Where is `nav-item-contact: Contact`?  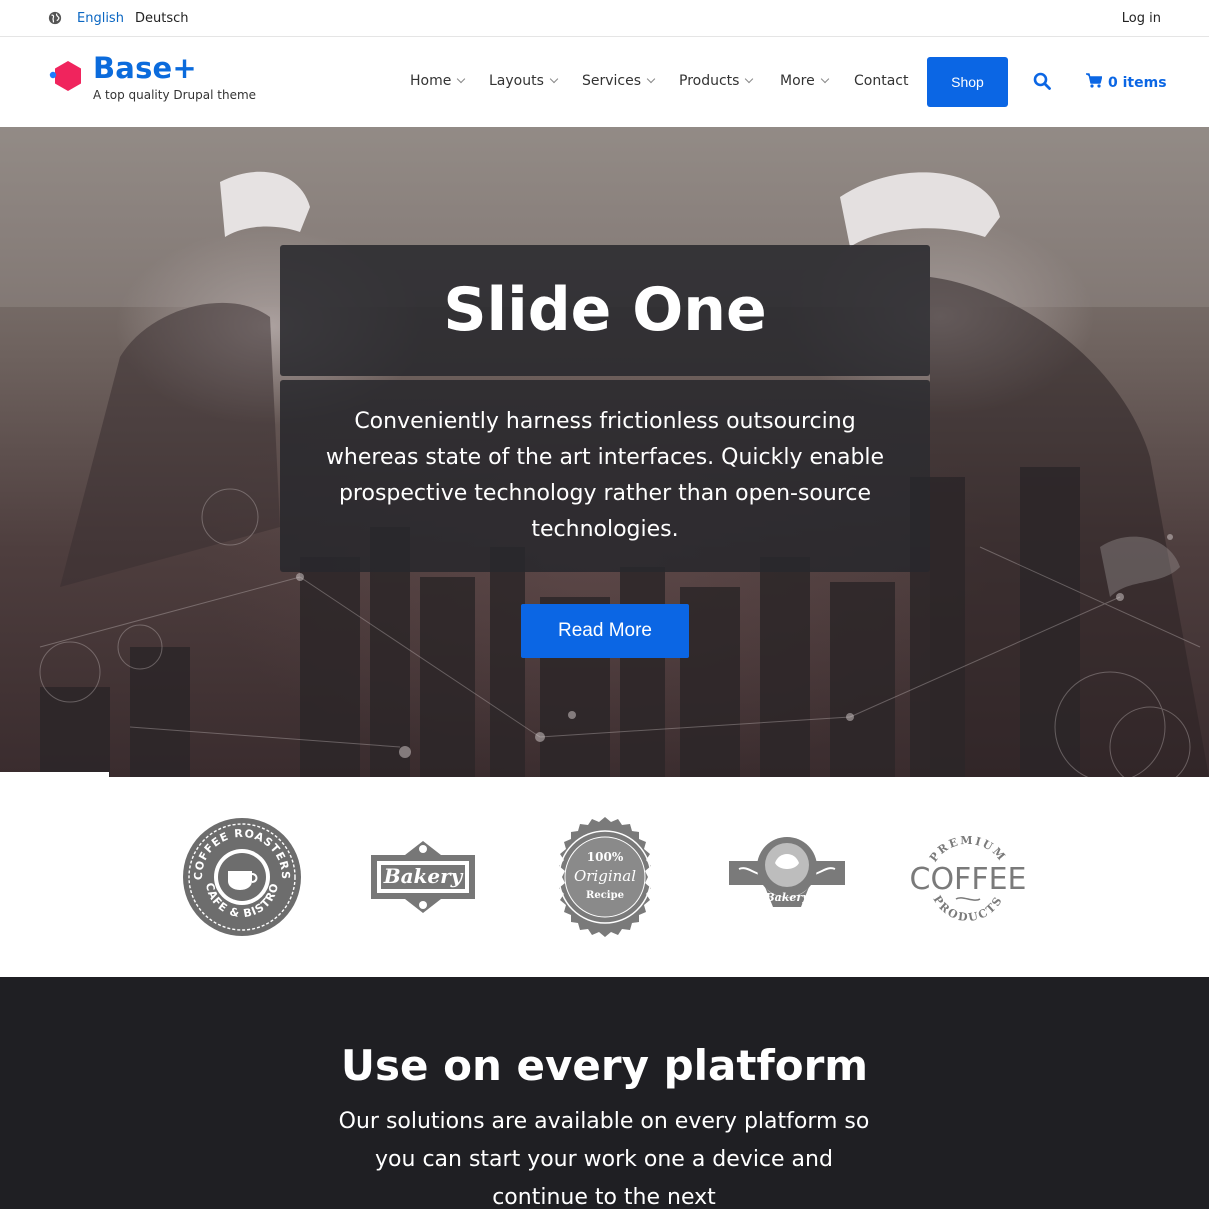 nav-item-contact: Contact is located at coordinates (881, 81).